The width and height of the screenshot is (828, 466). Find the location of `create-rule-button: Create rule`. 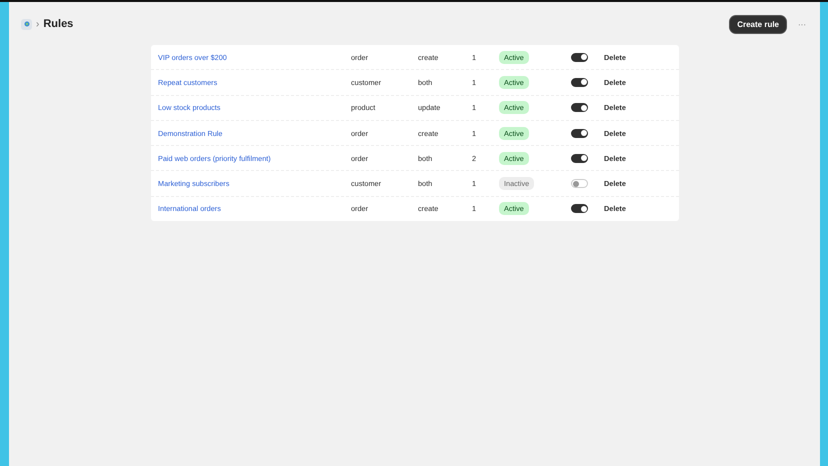

create-rule-button: Create rule is located at coordinates (758, 24).